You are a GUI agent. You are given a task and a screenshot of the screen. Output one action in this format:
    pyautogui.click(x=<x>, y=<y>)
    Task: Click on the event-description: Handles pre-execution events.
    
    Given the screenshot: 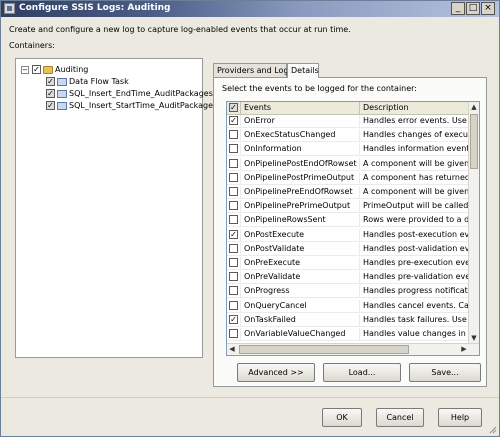 What is the action you would take?
    pyautogui.click(x=414, y=263)
    